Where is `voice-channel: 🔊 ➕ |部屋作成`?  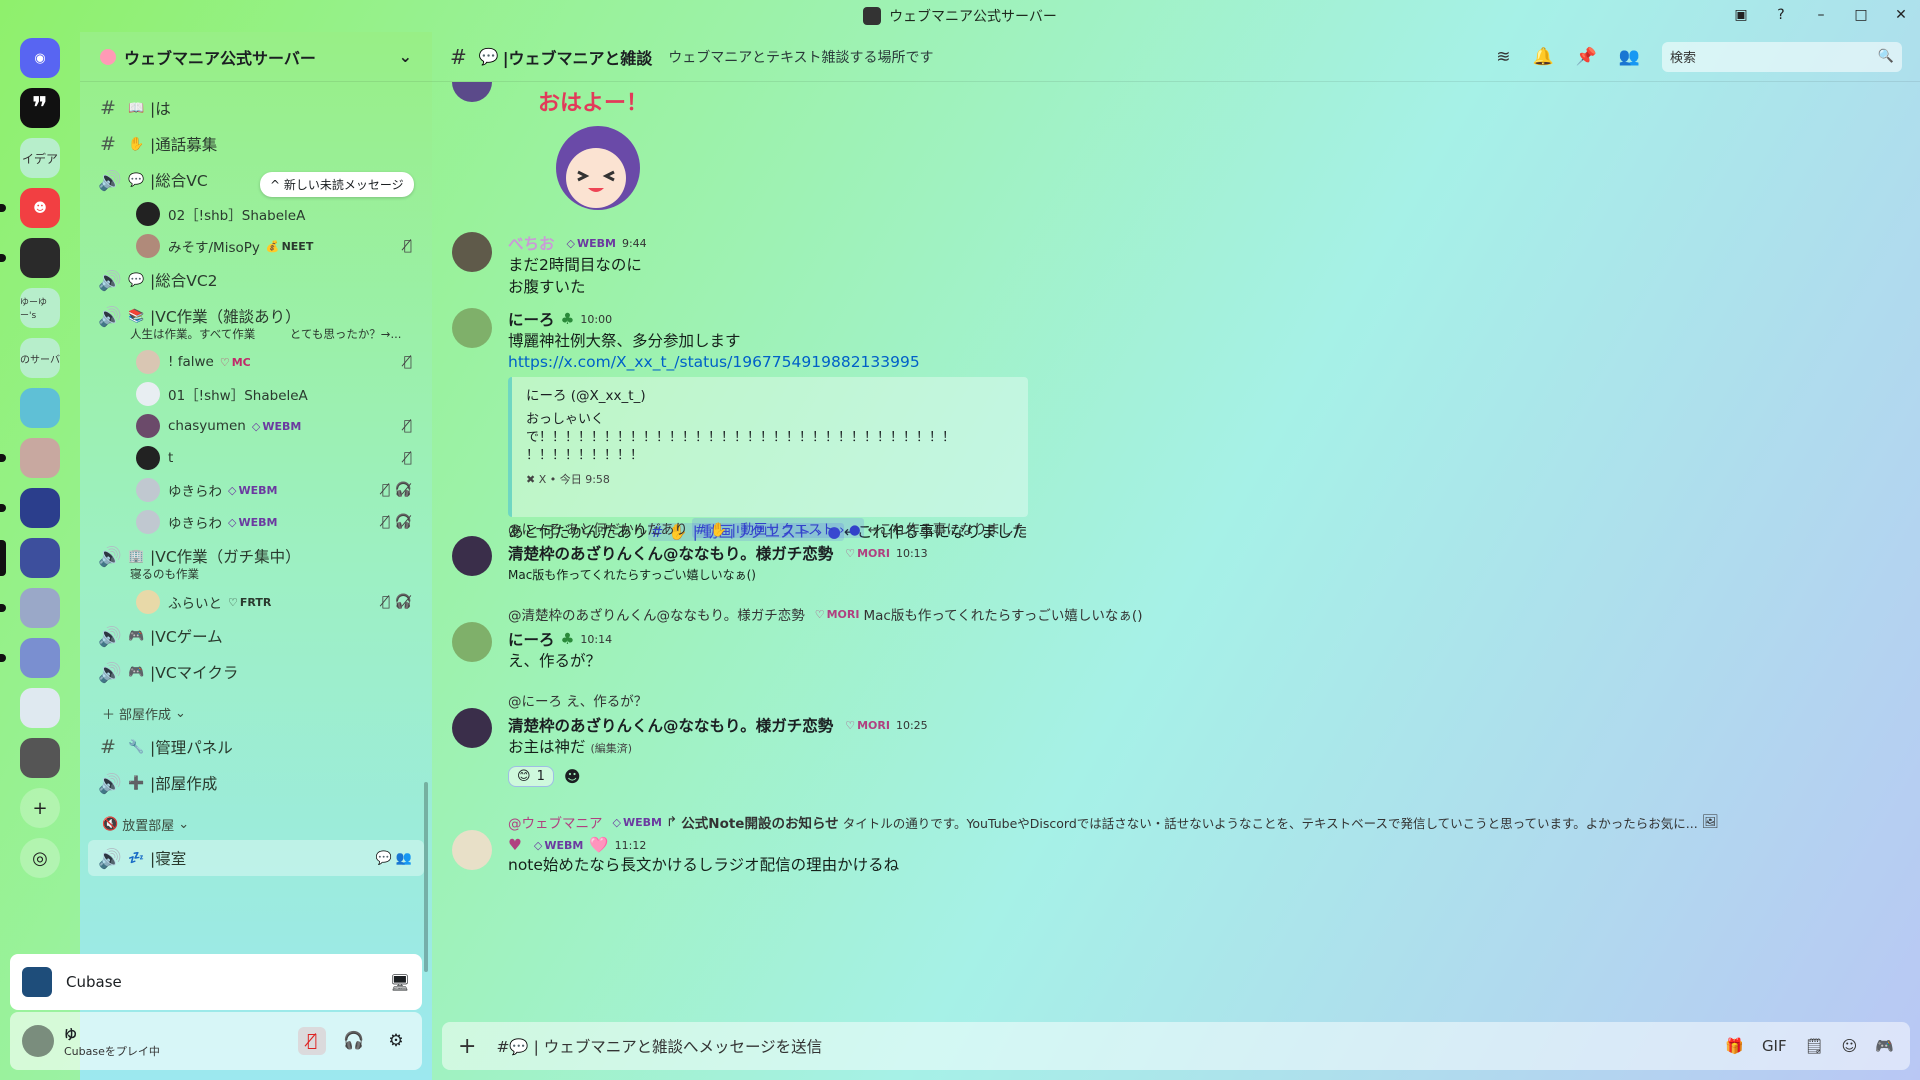
voice-channel: 🔊 ➕ |部屋作成 is located at coordinates (256, 783).